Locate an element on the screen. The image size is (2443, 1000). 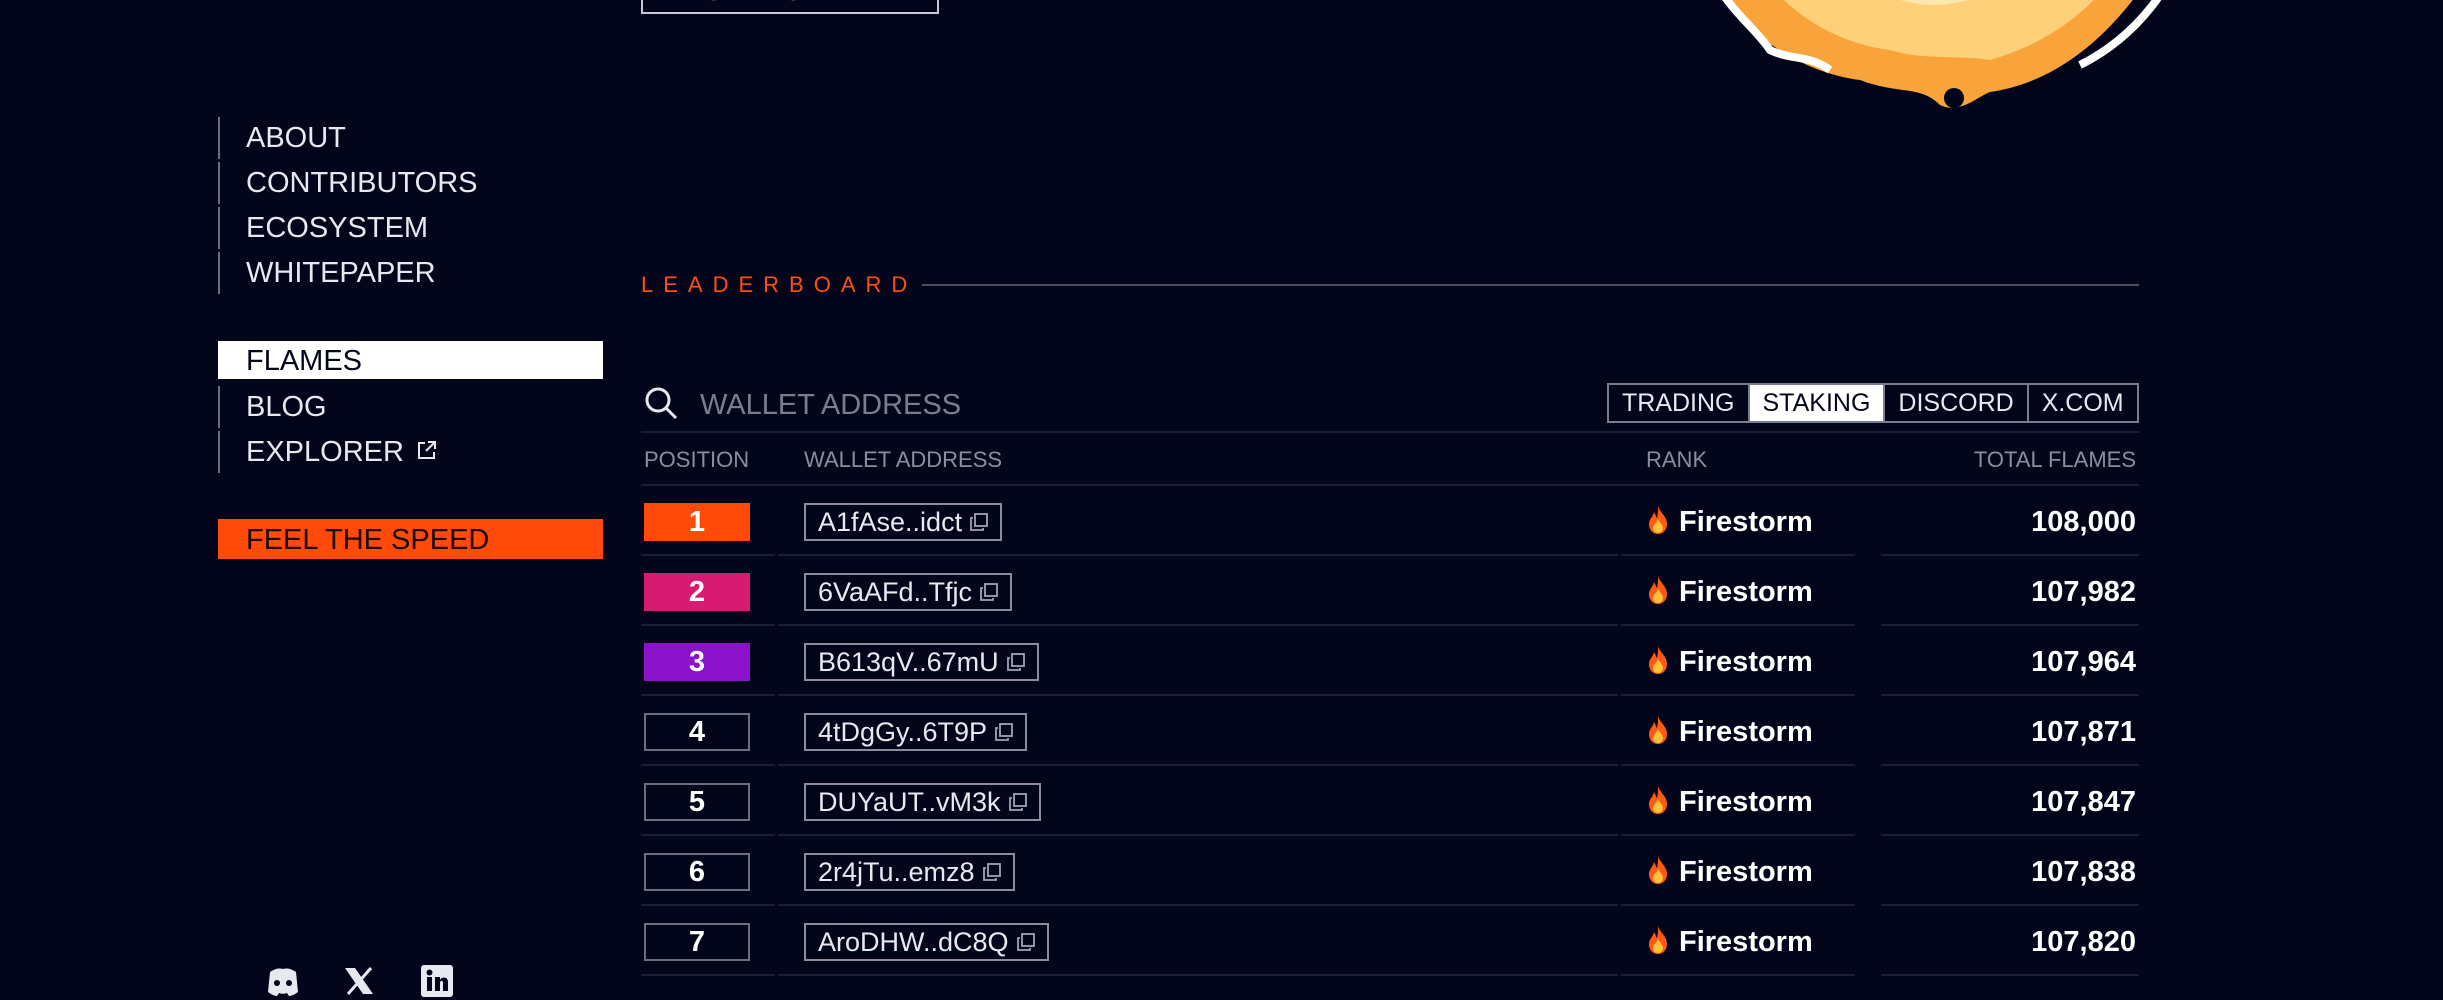
sidebar-item-explorer-label: EXPLORER is located at coordinates (325, 452).